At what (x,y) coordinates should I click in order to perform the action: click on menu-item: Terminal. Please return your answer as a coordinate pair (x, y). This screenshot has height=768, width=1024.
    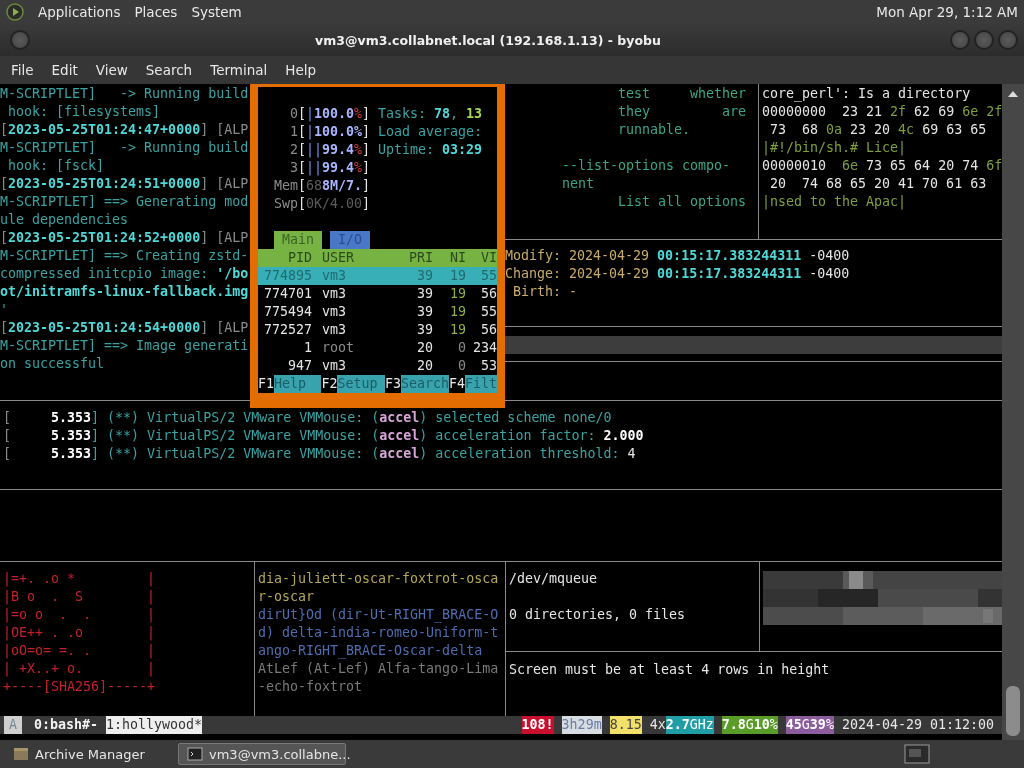
    Looking at the image, I should click on (239, 70).